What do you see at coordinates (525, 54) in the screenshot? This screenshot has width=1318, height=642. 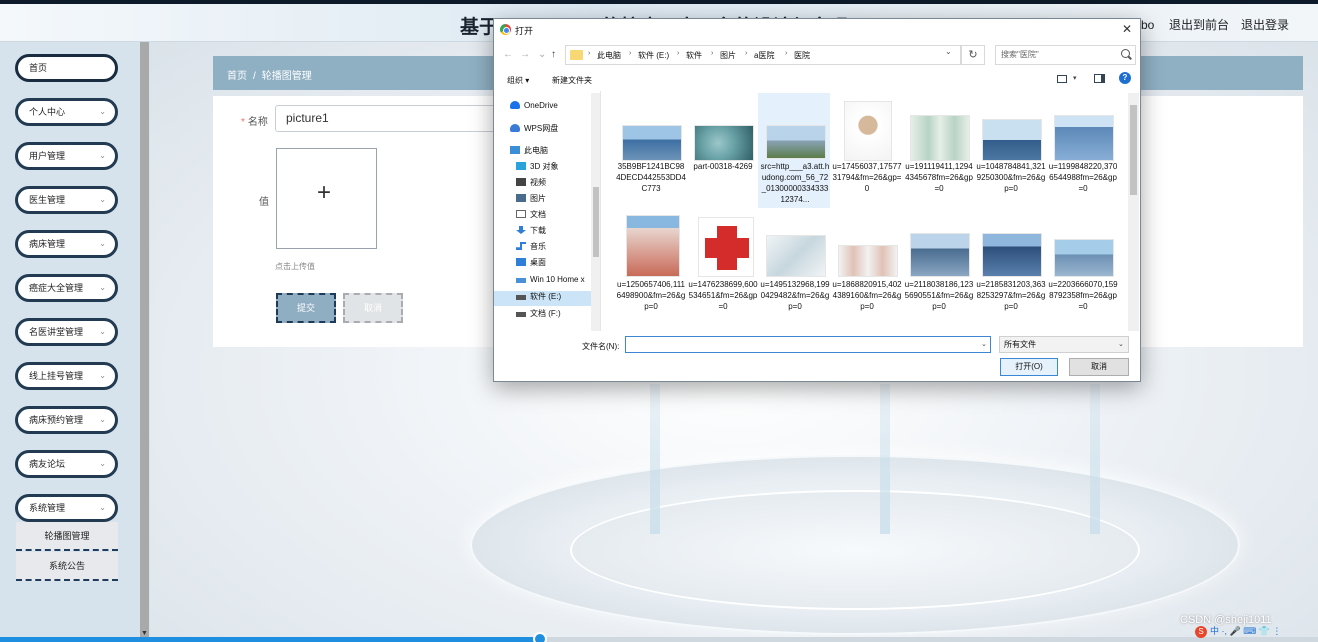 I see `forward-arrow-icon: →` at bounding box center [525, 54].